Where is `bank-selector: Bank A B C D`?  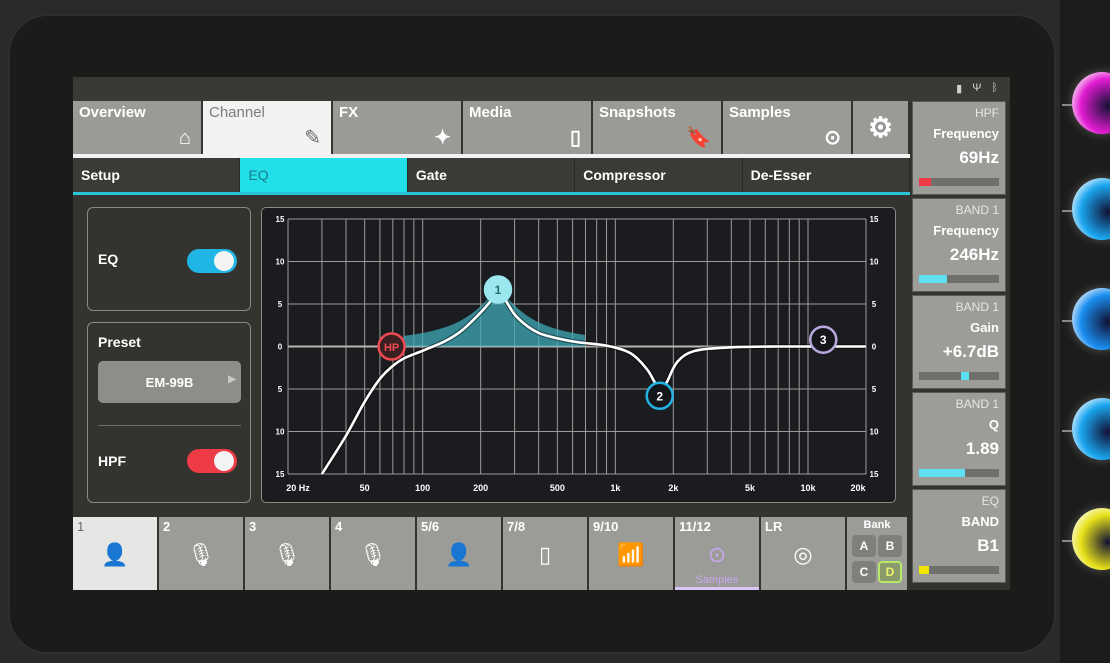 bank-selector: Bank A B C D is located at coordinates (877, 553).